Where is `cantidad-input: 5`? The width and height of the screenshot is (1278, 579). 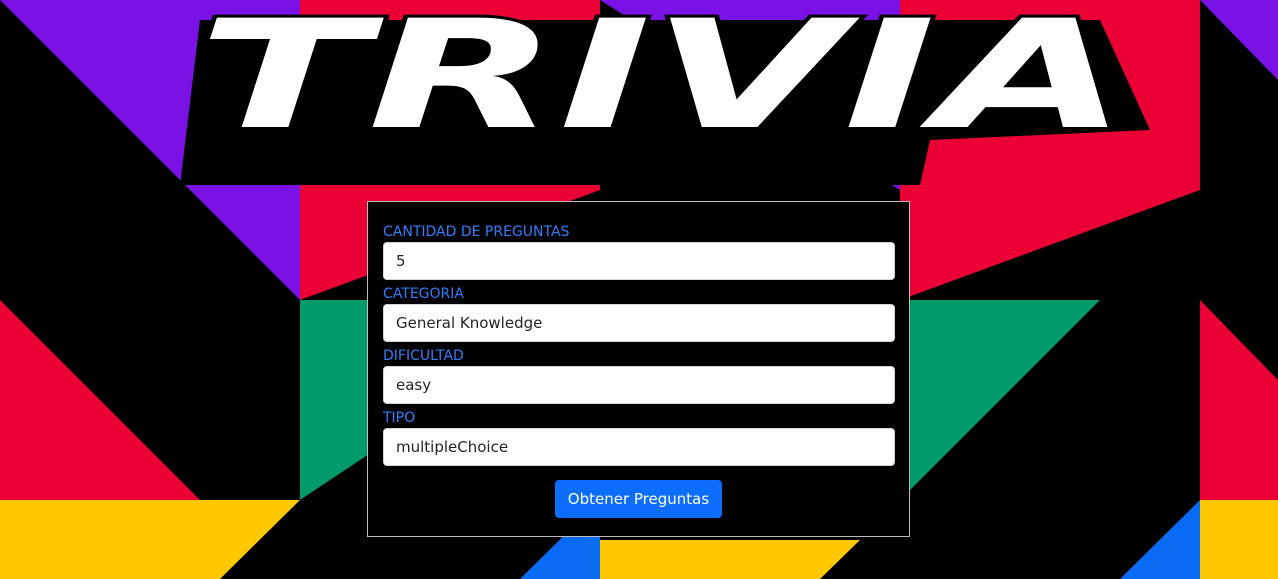 cantidad-input: 5 is located at coordinates (639, 261).